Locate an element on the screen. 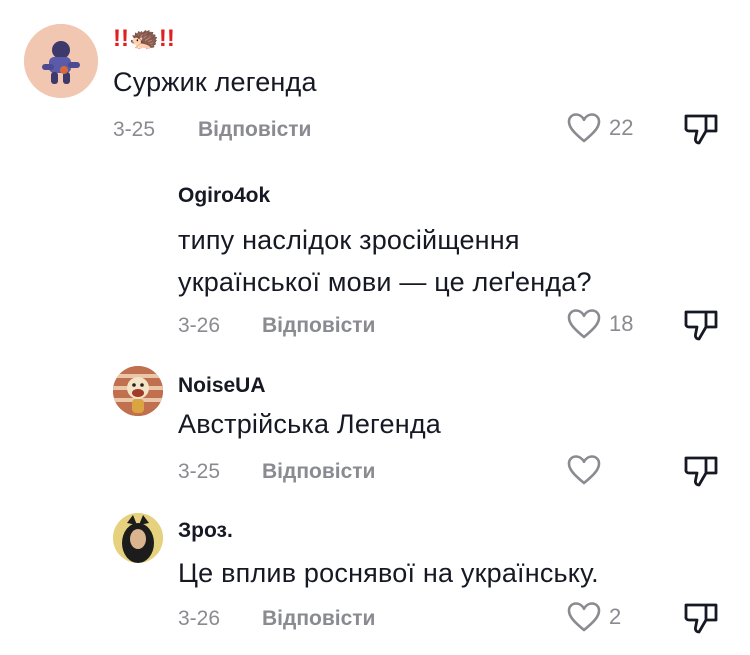 This screenshot has width=750, height=655. comment-username: Ogiro4ok is located at coordinates (224, 196).